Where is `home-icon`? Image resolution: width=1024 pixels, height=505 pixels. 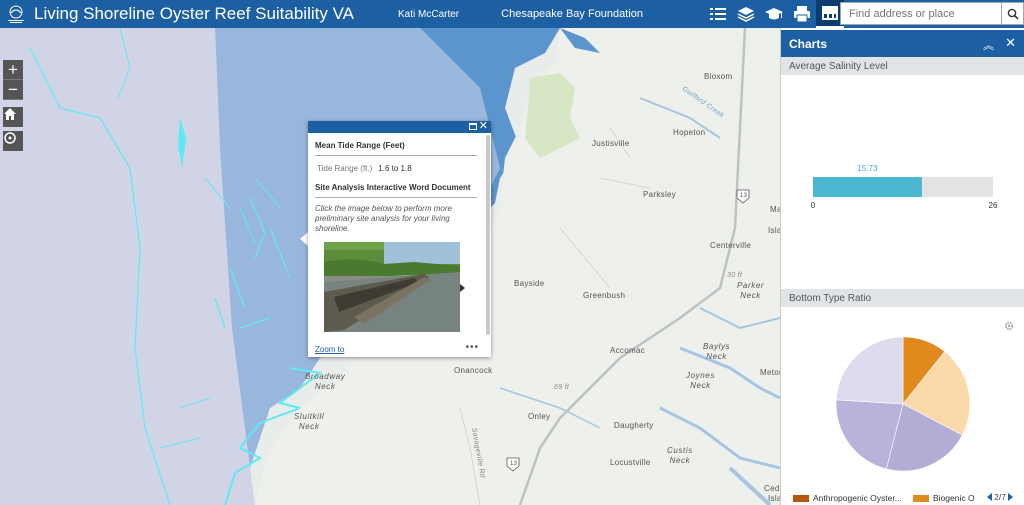
home-icon is located at coordinates (10, 114).